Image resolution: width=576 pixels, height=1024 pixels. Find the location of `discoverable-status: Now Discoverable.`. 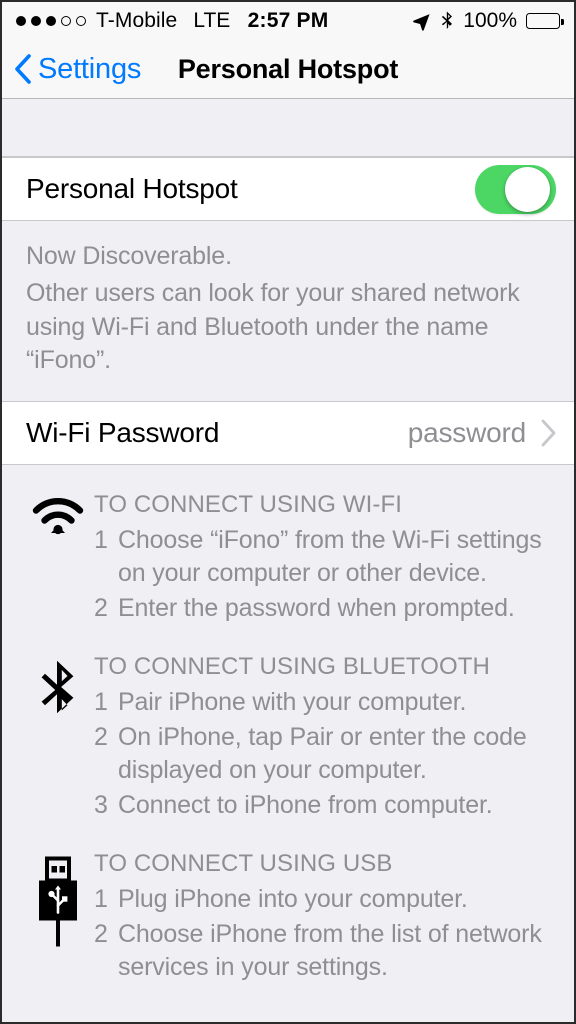

discoverable-status: Now Discoverable. is located at coordinates (129, 256).